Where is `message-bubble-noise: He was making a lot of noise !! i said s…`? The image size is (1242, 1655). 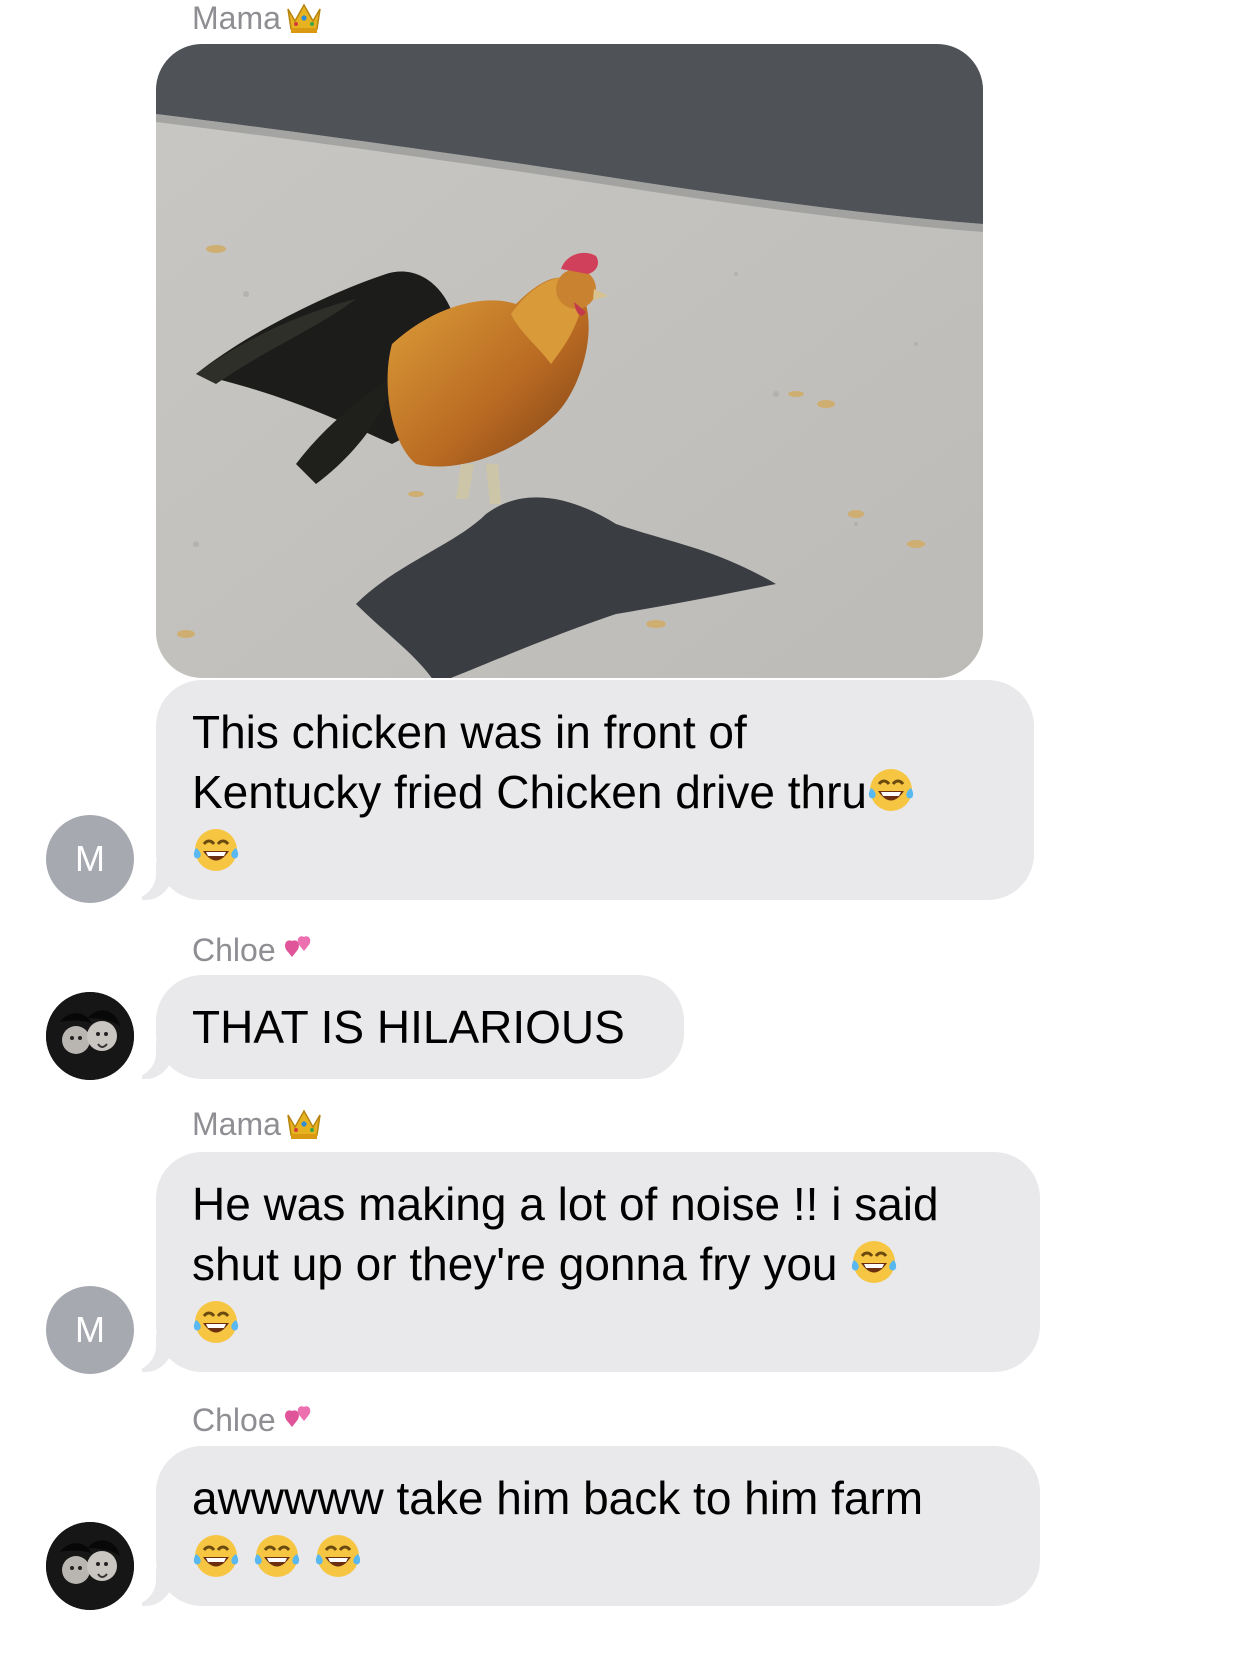 message-bubble-noise: He was making a lot of noise !! i said s… is located at coordinates (581, 1262).